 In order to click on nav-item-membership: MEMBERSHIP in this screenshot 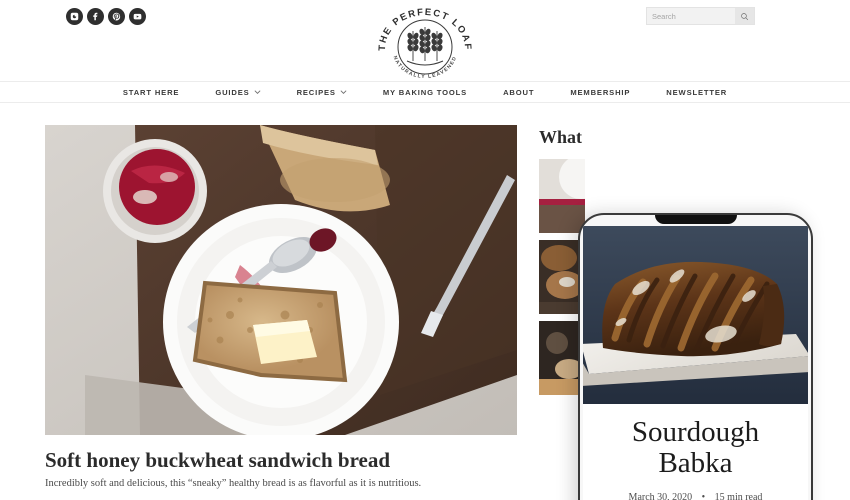, I will do `click(600, 92)`.